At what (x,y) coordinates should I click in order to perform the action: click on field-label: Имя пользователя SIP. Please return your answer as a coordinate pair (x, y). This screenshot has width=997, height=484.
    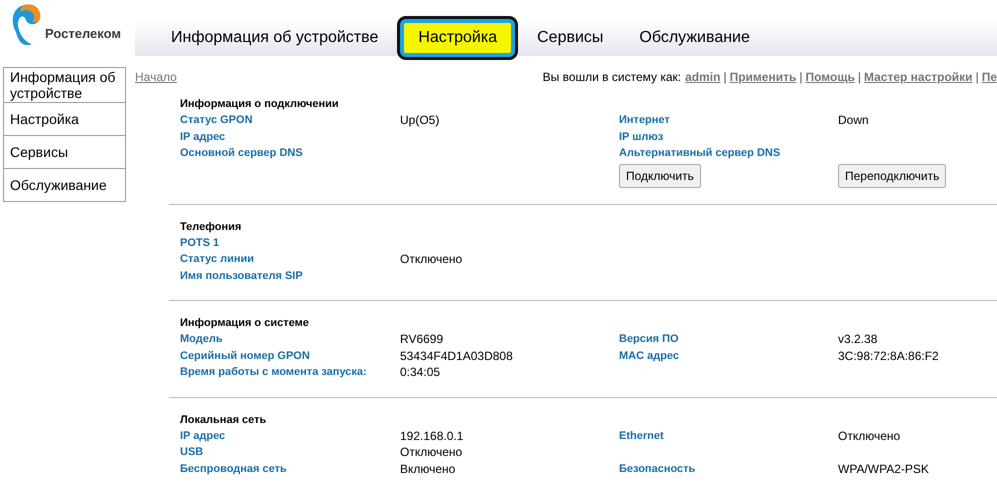
    Looking at the image, I should click on (241, 276).